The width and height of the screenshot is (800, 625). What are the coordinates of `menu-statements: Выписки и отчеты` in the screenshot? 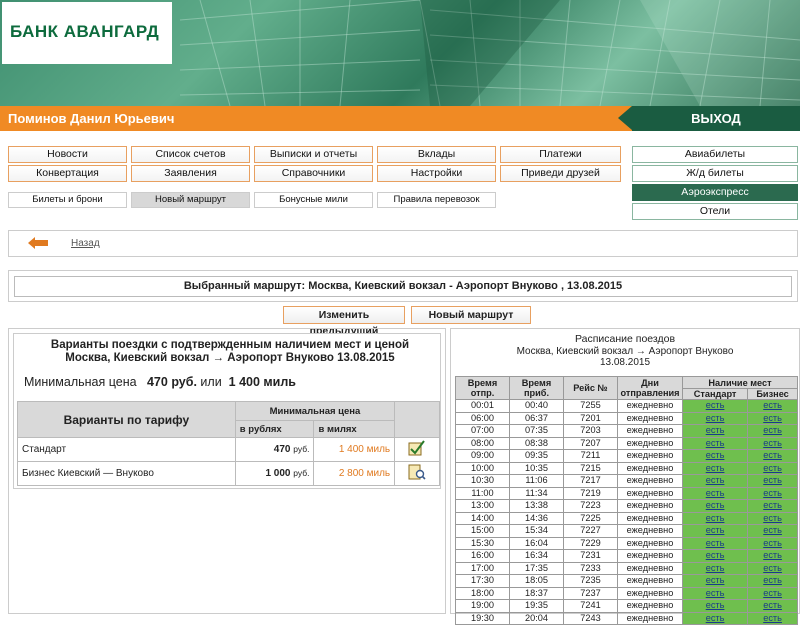 It's located at (313, 154).